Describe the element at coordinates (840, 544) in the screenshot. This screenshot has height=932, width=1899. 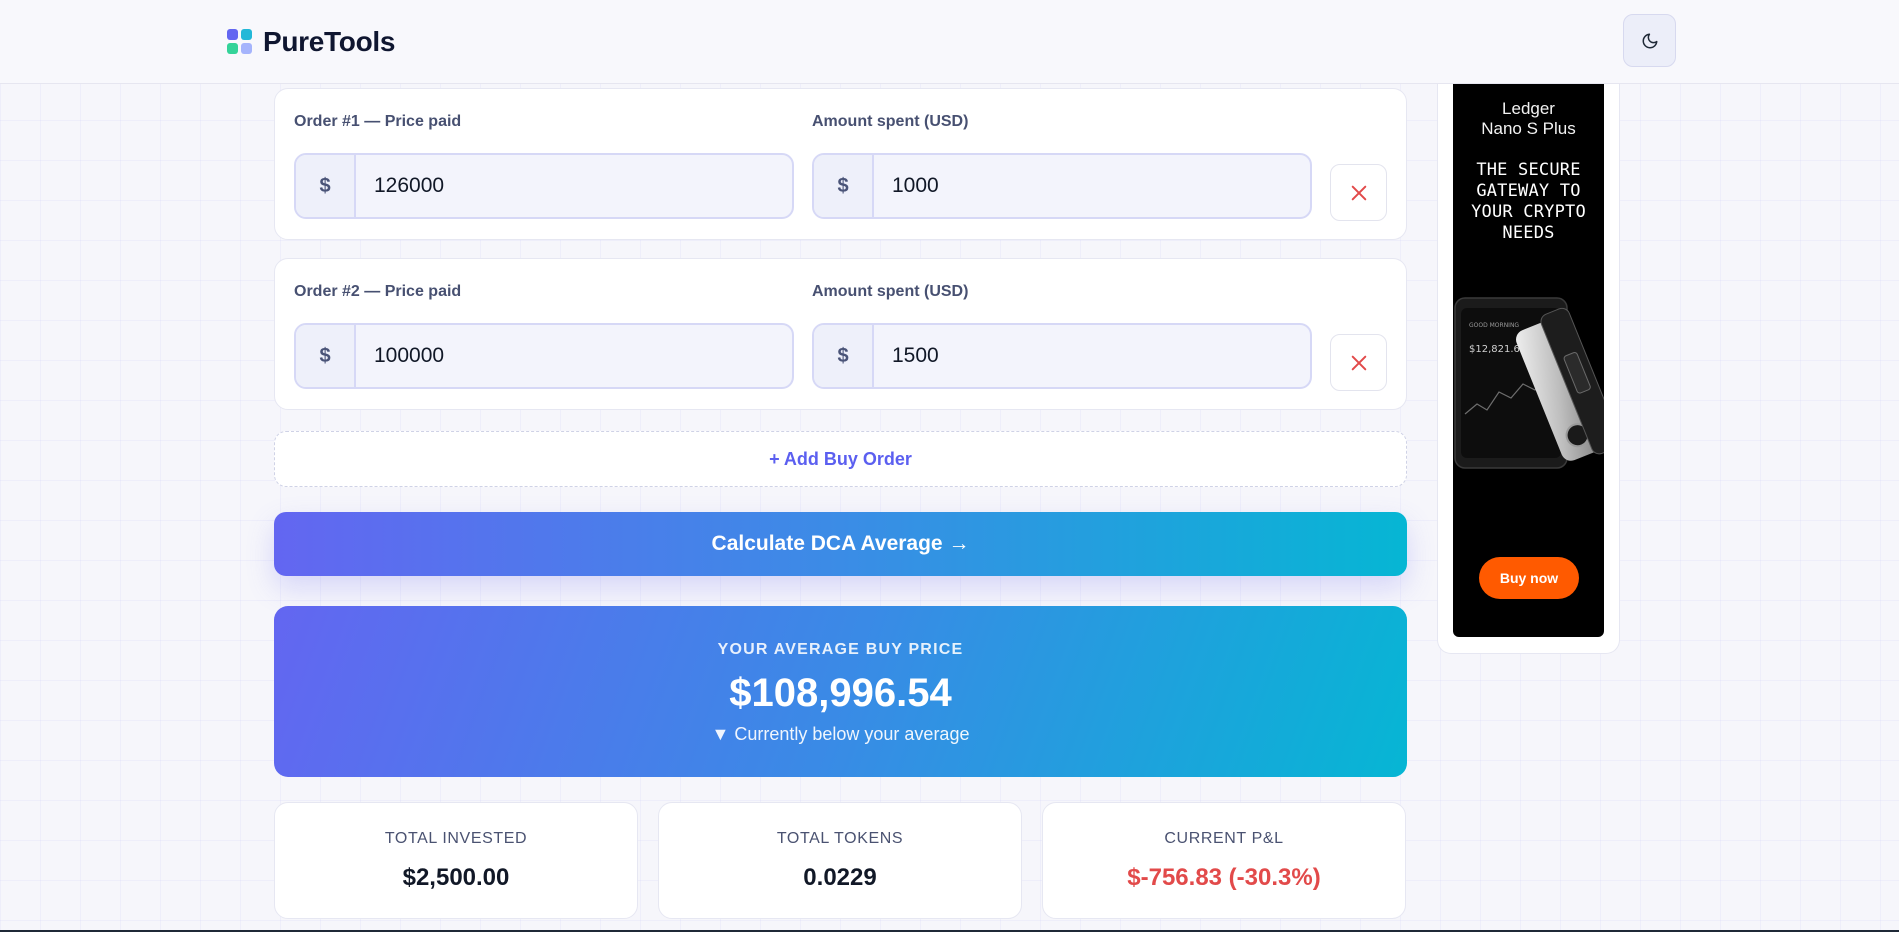
I see `calculate-dca-button: Calculate DCA Average →` at that location.